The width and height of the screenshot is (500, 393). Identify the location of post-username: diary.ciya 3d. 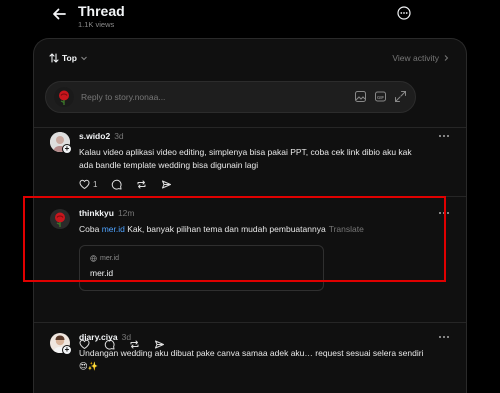
(105, 337).